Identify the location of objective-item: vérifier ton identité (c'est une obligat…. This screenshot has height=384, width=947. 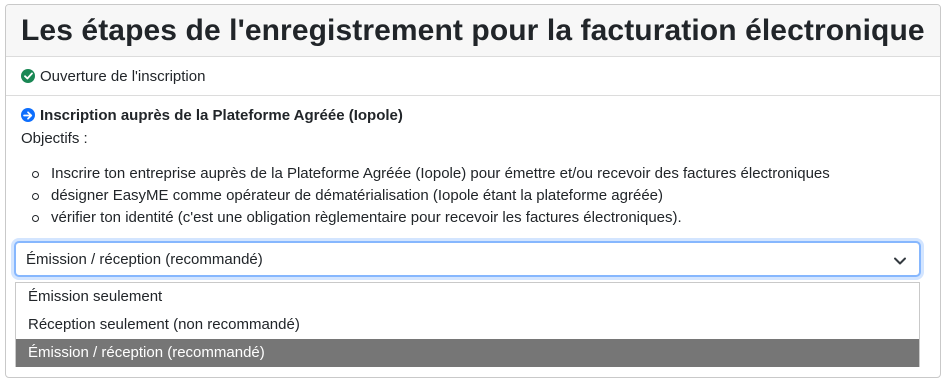
(478, 218).